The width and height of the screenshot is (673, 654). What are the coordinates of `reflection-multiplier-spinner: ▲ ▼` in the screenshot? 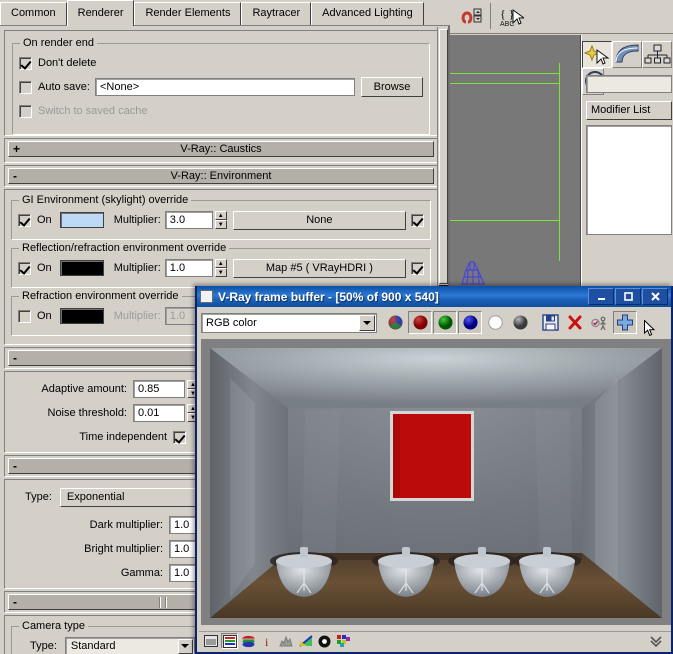 It's located at (220, 268).